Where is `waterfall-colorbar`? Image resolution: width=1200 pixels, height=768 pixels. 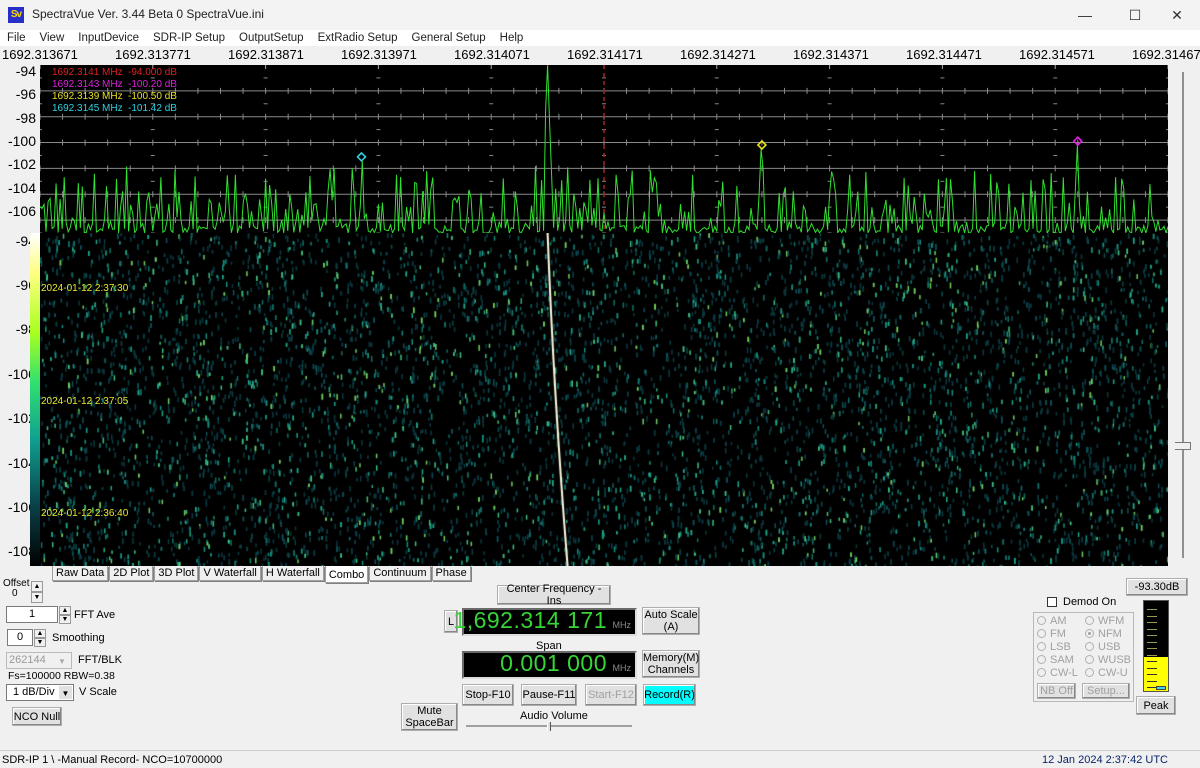
waterfall-colorbar is located at coordinates (35, 399).